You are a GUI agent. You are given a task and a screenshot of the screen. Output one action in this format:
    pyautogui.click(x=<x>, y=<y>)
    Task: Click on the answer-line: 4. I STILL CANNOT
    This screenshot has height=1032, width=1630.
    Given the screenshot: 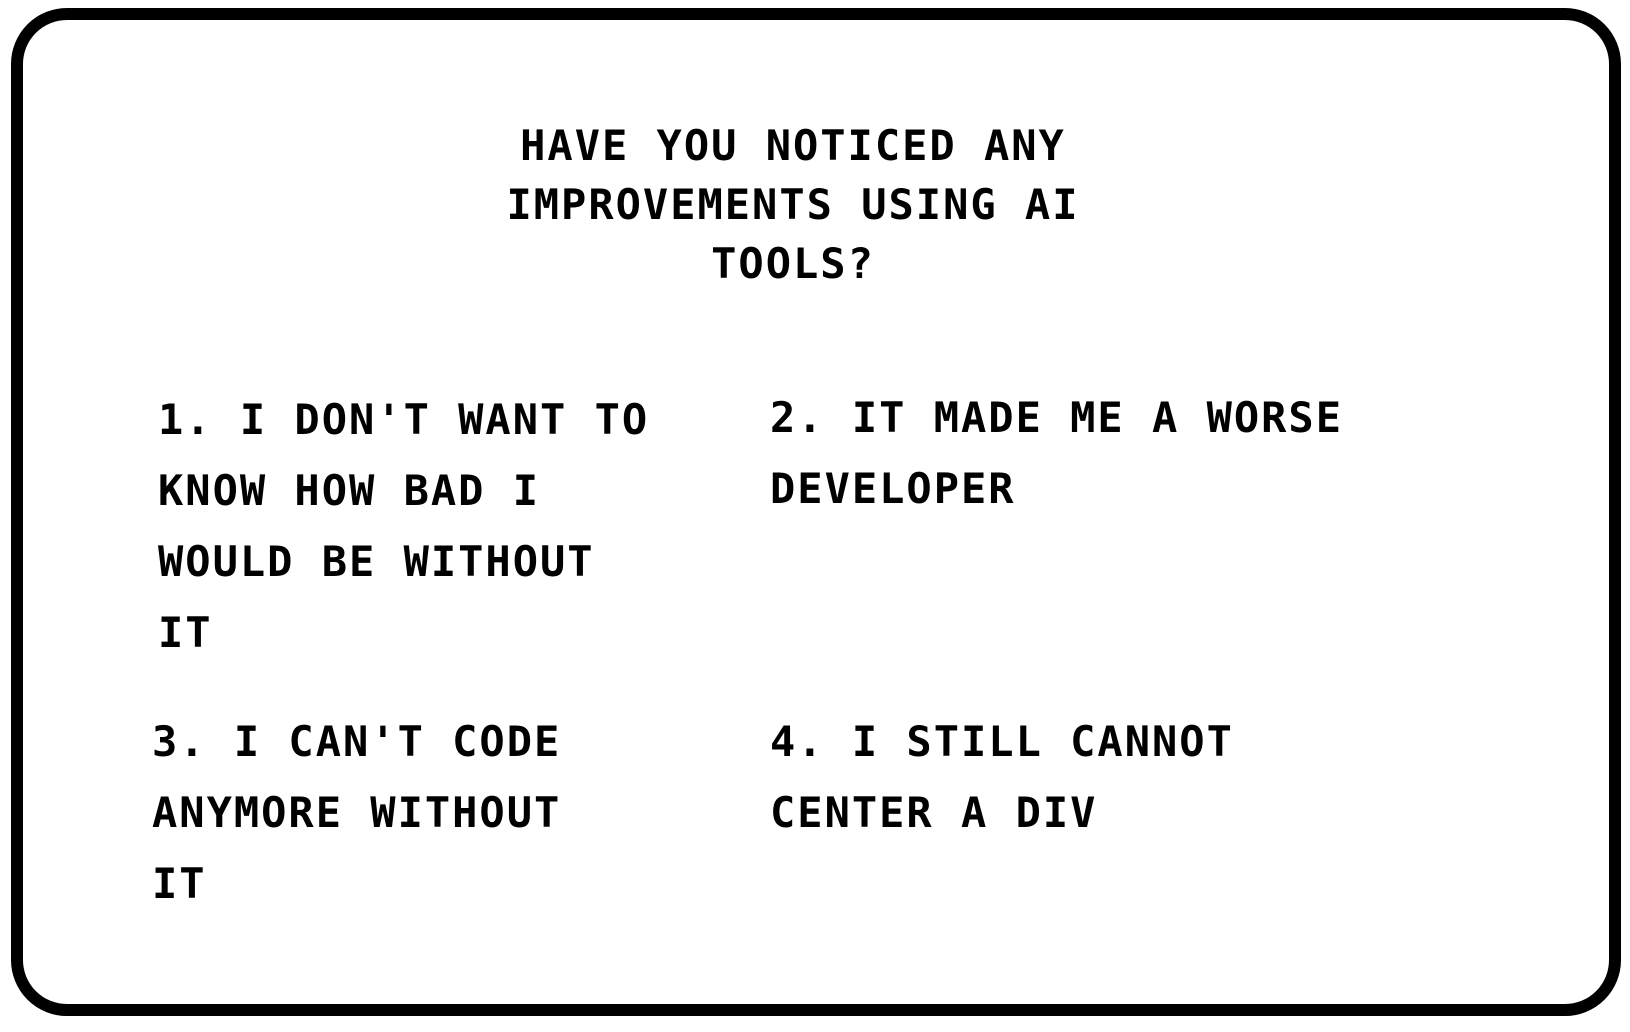 What is the action you would take?
    pyautogui.click(x=1002, y=741)
    